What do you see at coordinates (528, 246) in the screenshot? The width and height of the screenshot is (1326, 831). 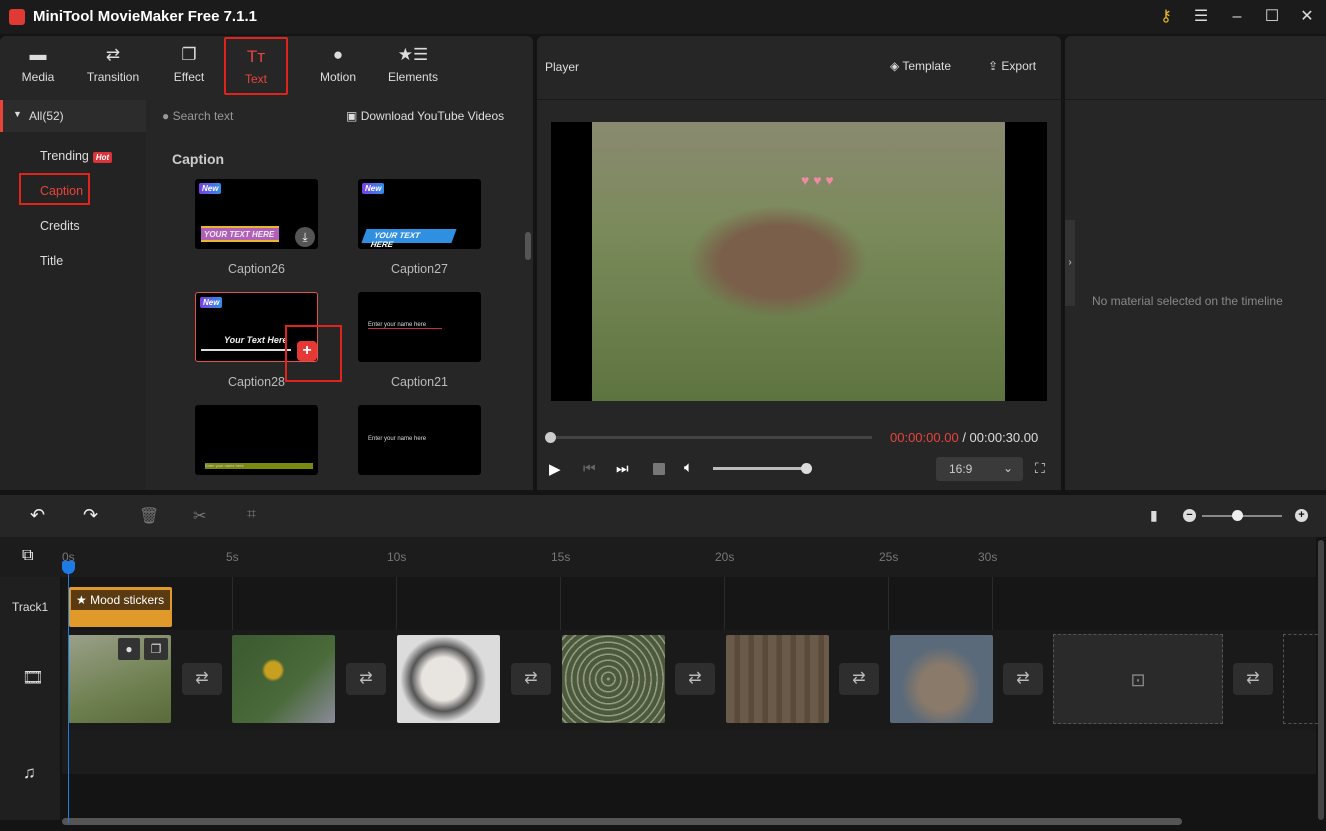 I see `library-scrollbar` at bounding box center [528, 246].